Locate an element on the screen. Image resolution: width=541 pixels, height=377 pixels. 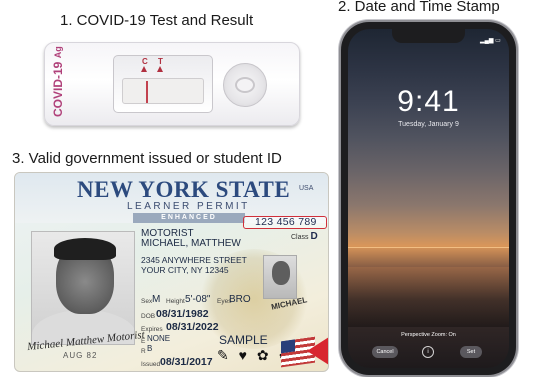
wallpaper-horizon is located at coordinates (428, 247).